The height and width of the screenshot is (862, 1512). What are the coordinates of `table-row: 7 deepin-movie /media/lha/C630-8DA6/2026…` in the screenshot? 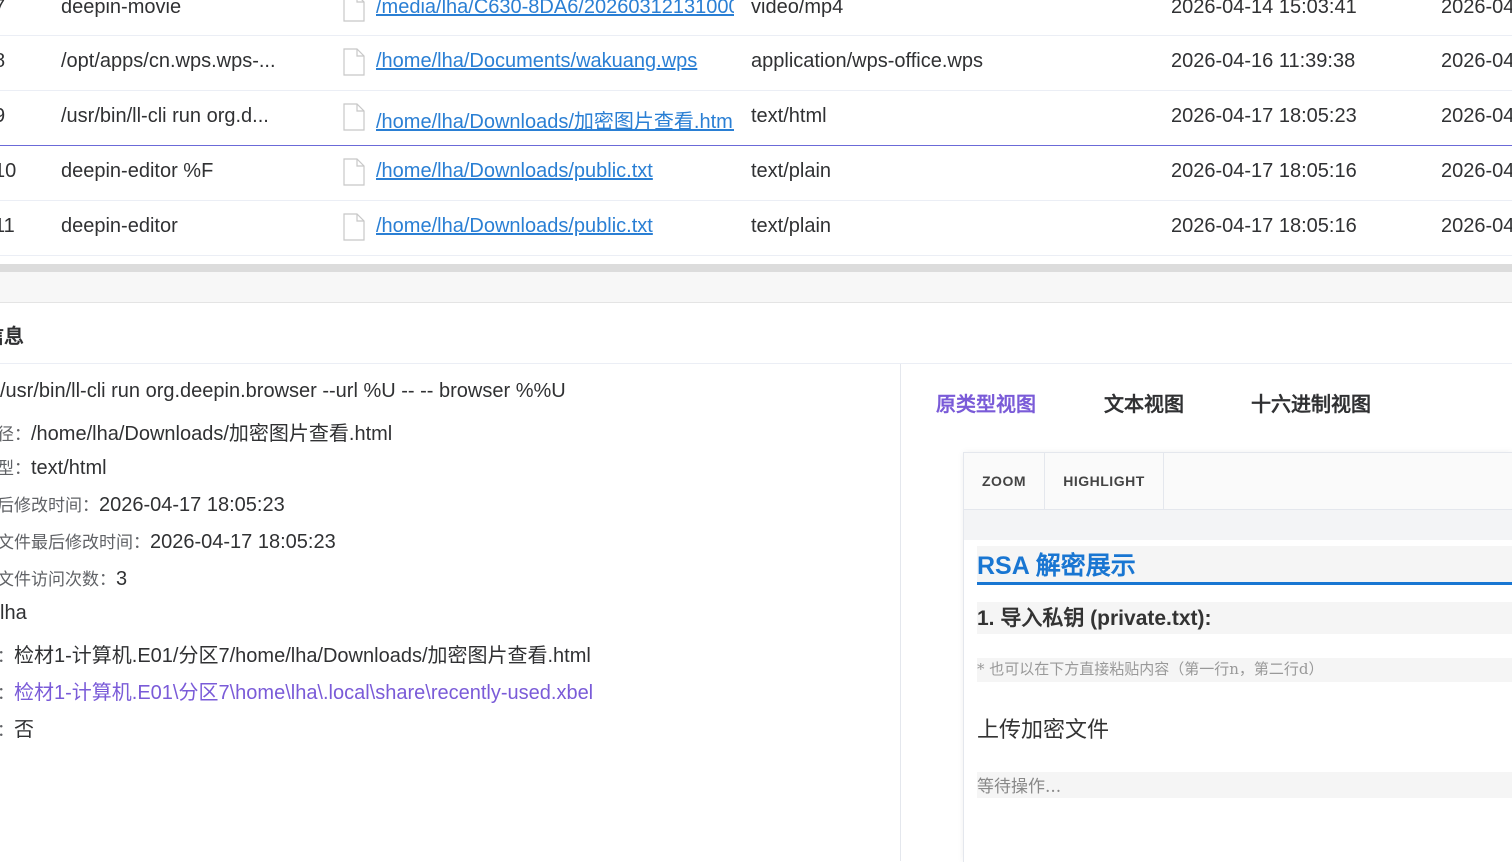 It's located at (756, 18).